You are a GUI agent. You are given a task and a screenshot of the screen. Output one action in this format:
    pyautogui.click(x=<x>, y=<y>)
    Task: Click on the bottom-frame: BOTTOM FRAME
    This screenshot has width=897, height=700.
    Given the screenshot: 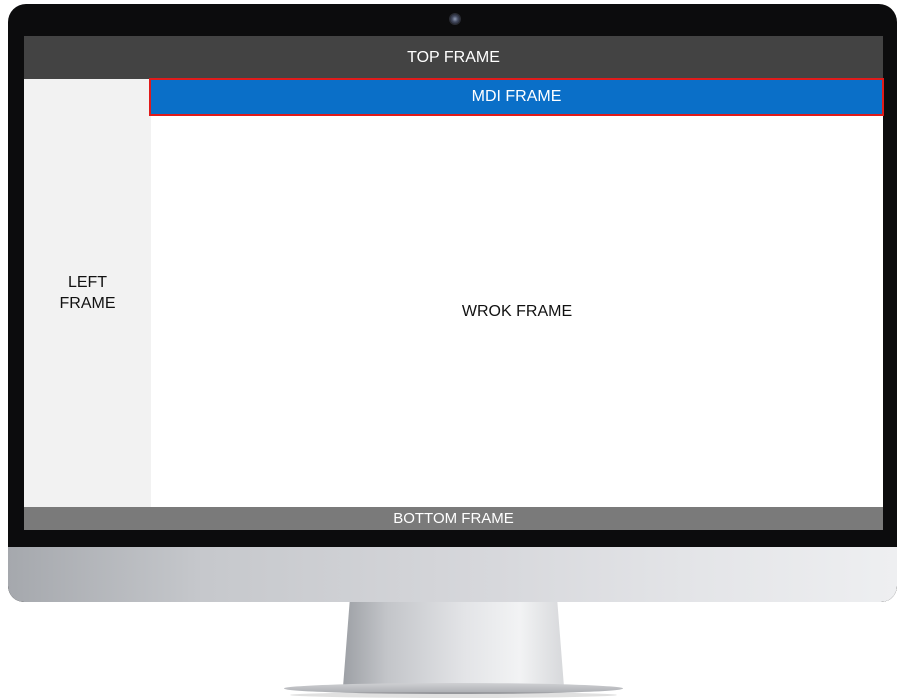 What is the action you would take?
    pyautogui.click(x=453, y=518)
    